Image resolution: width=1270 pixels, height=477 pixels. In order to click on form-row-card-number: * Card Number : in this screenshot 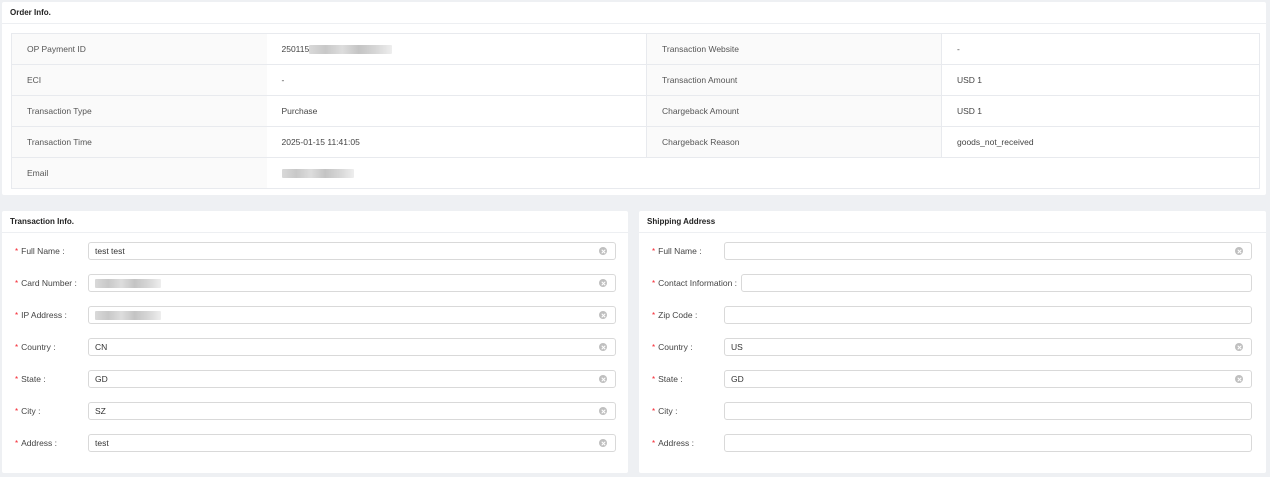, I will do `click(315, 283)`.